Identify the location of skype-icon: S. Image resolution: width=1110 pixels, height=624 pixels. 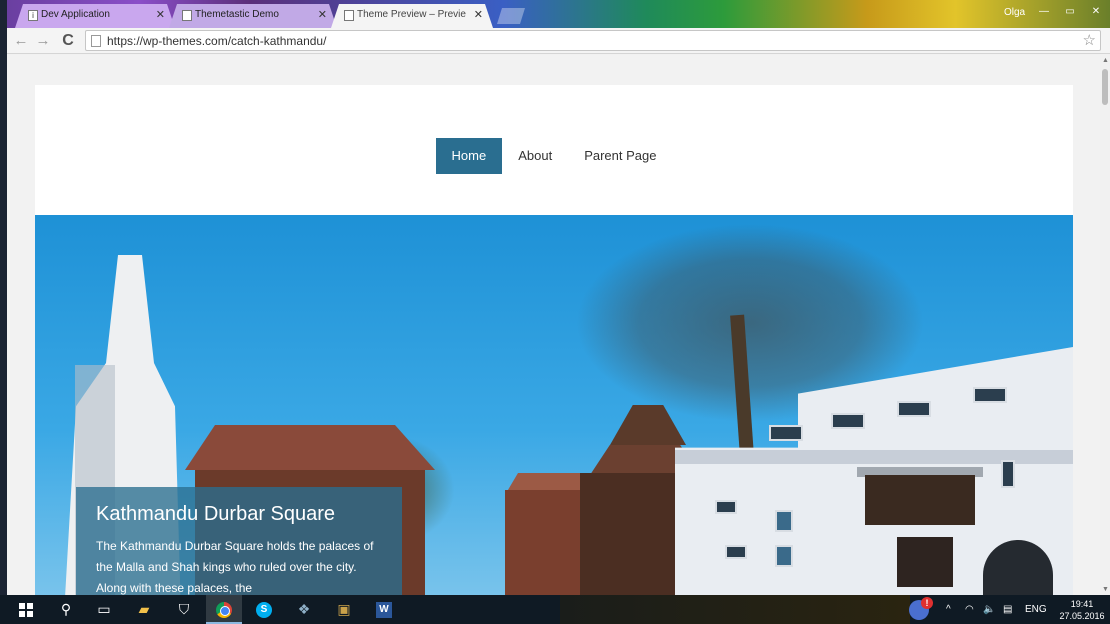
(264, 609).